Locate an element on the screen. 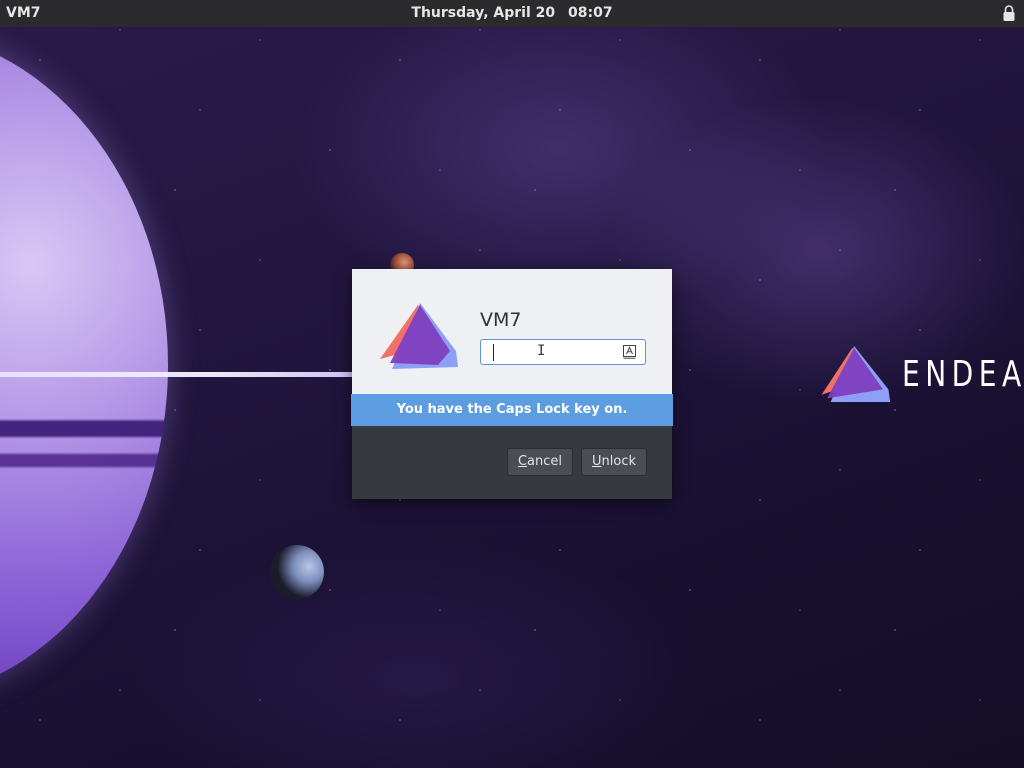  clock: Thursday, April 20 08:07 is located at coordinates (512, 13).